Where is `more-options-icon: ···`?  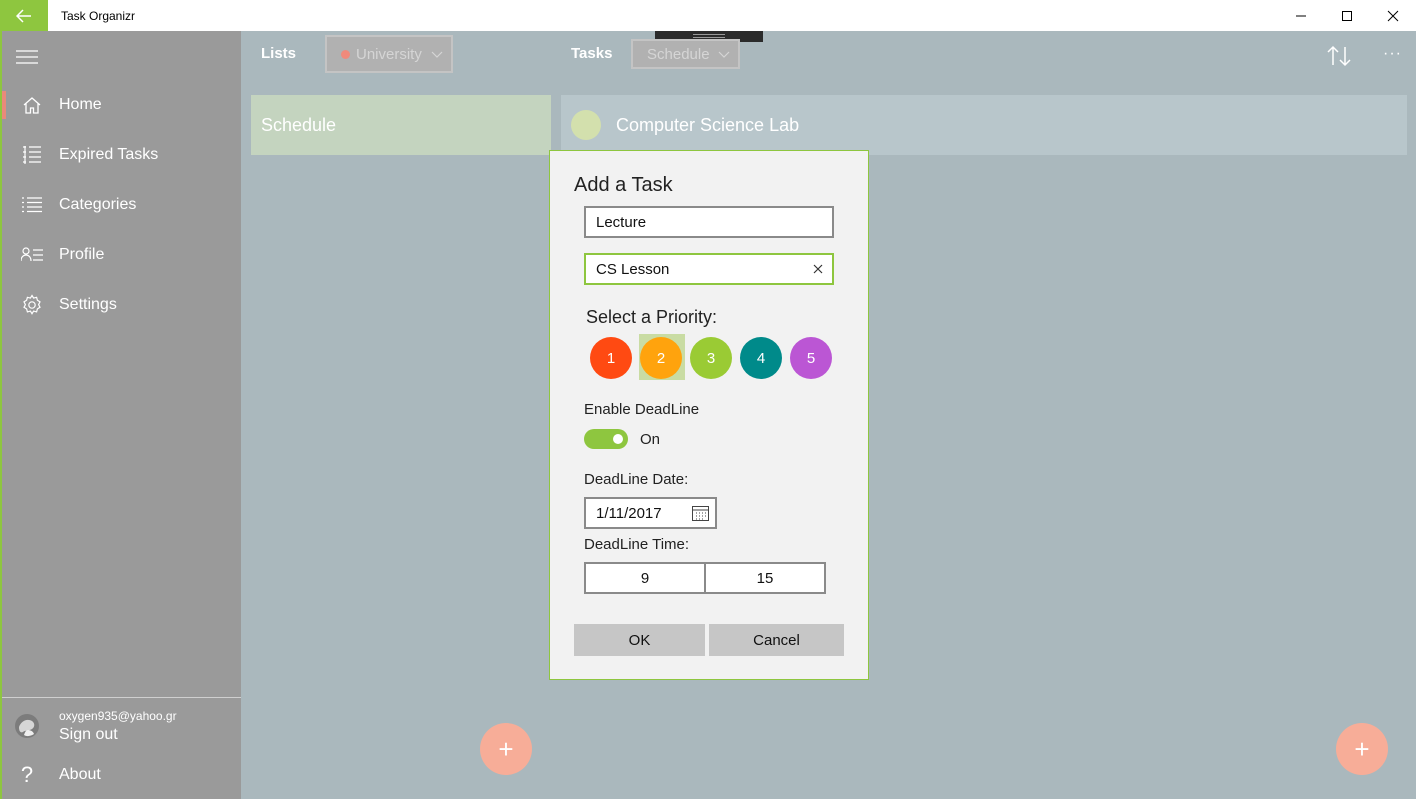
more-options-icon: ··· is located at coordinates (1392, 54).